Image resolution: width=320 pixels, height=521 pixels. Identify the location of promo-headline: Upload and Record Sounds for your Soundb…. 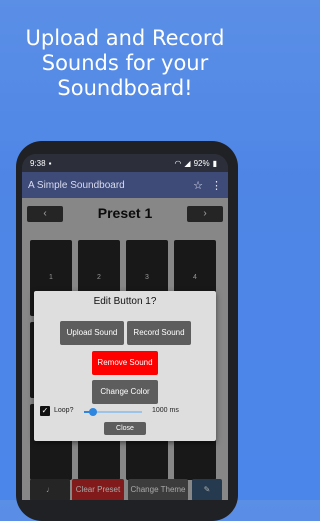
(125, 63).